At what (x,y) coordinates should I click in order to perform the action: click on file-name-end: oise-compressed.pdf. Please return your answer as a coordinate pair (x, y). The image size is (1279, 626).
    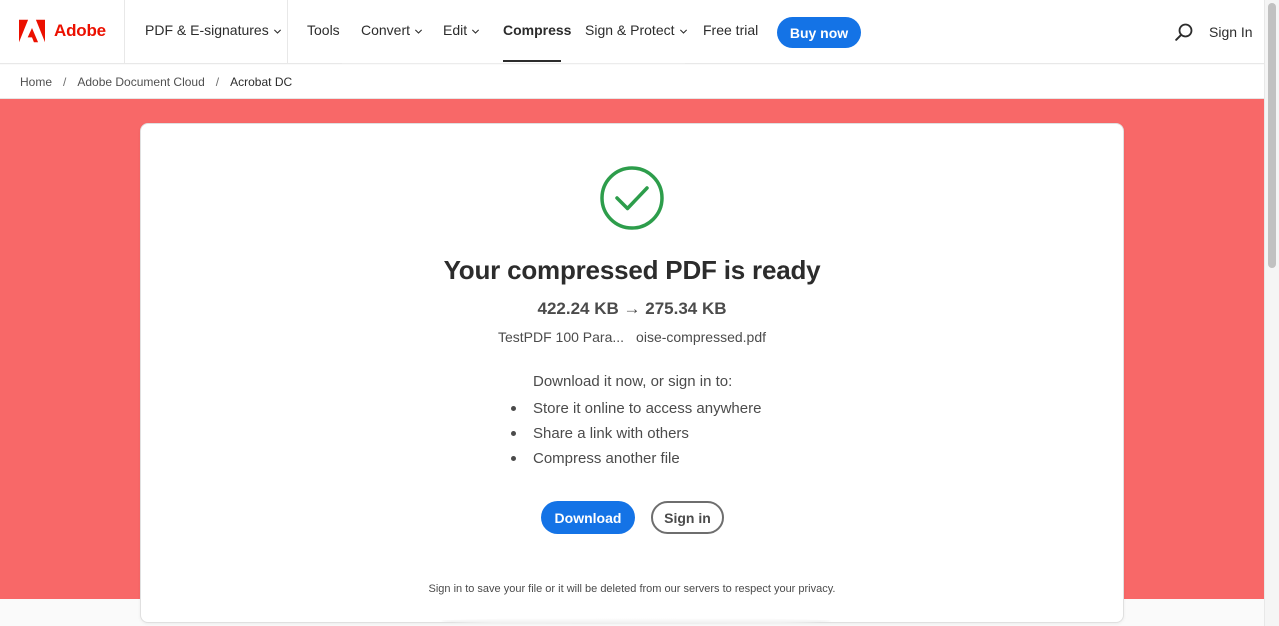
    Looking at the image, I should click on (701, 337).